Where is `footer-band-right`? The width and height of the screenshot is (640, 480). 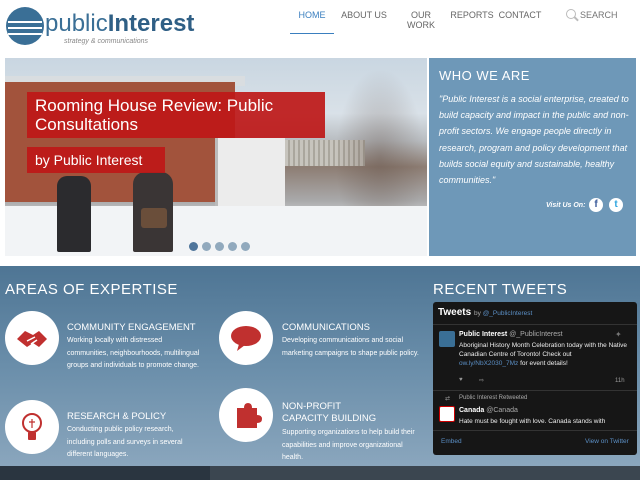
footer-band-right is located at coordinates (425, 473).